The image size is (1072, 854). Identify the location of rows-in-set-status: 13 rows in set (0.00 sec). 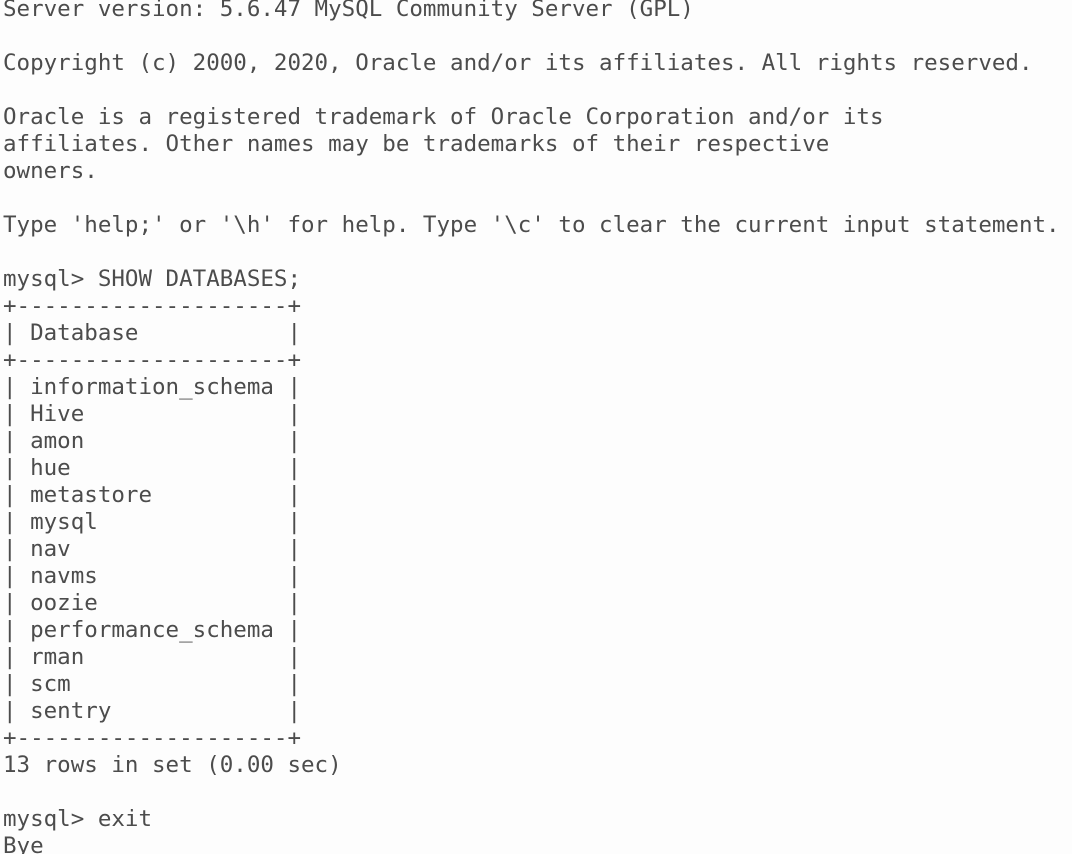
(172, 765).